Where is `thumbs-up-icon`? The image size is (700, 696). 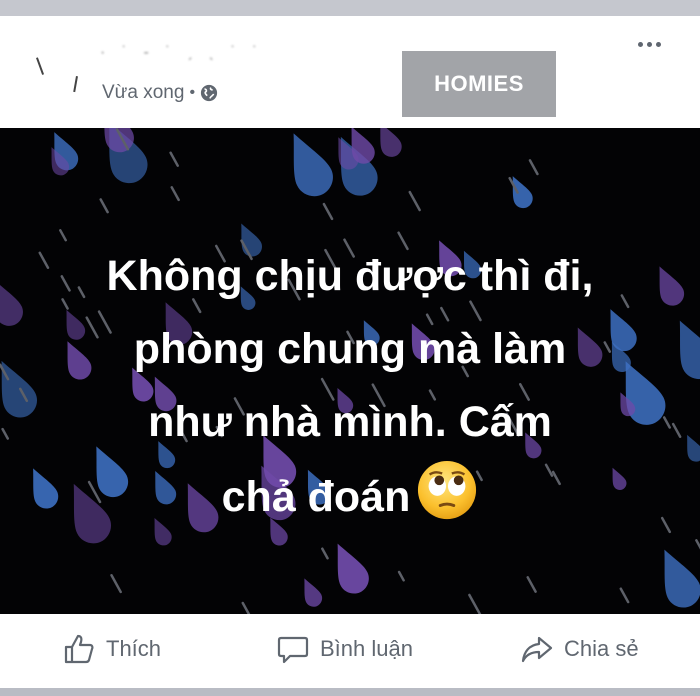
thumbs-up-icon is located at coordinates (79, 649).